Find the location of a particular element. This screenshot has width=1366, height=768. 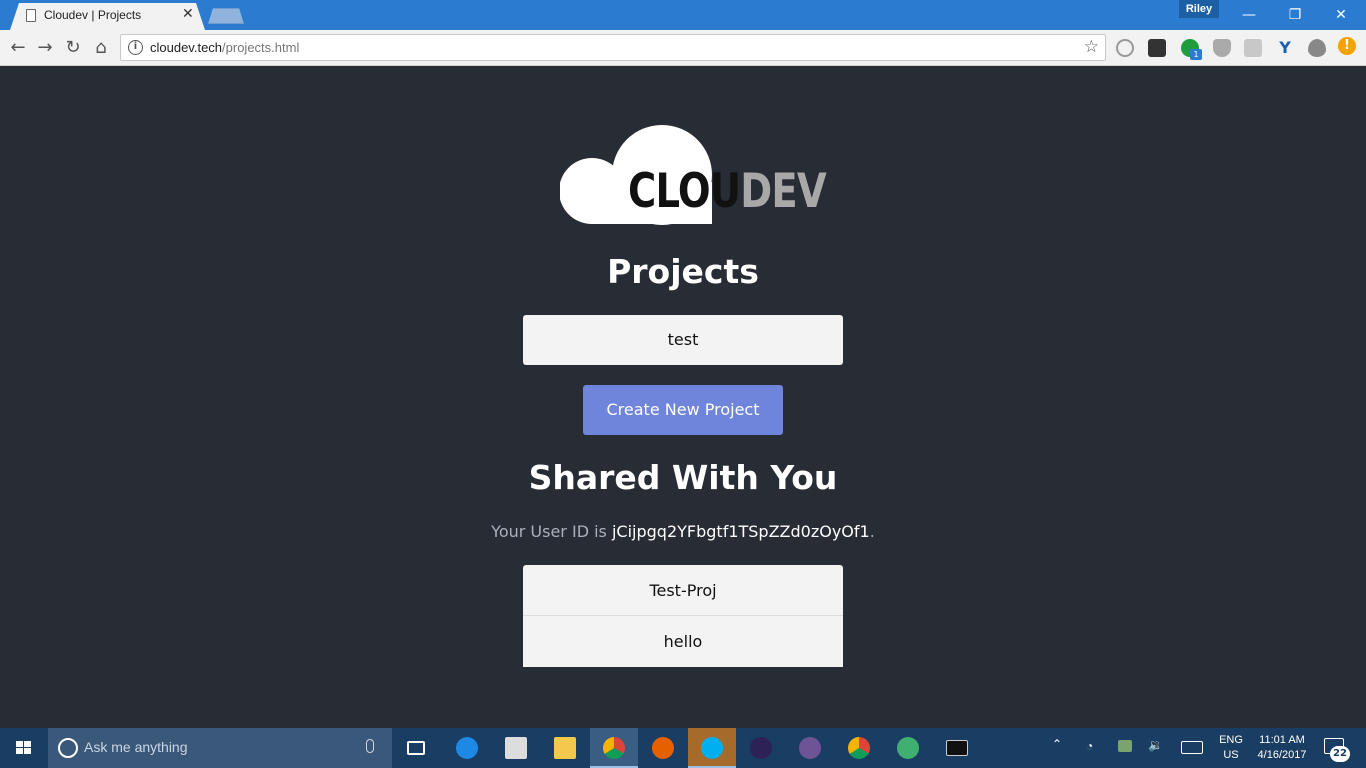

y-extension-icon: Y is located at coordinates (1285, 48).